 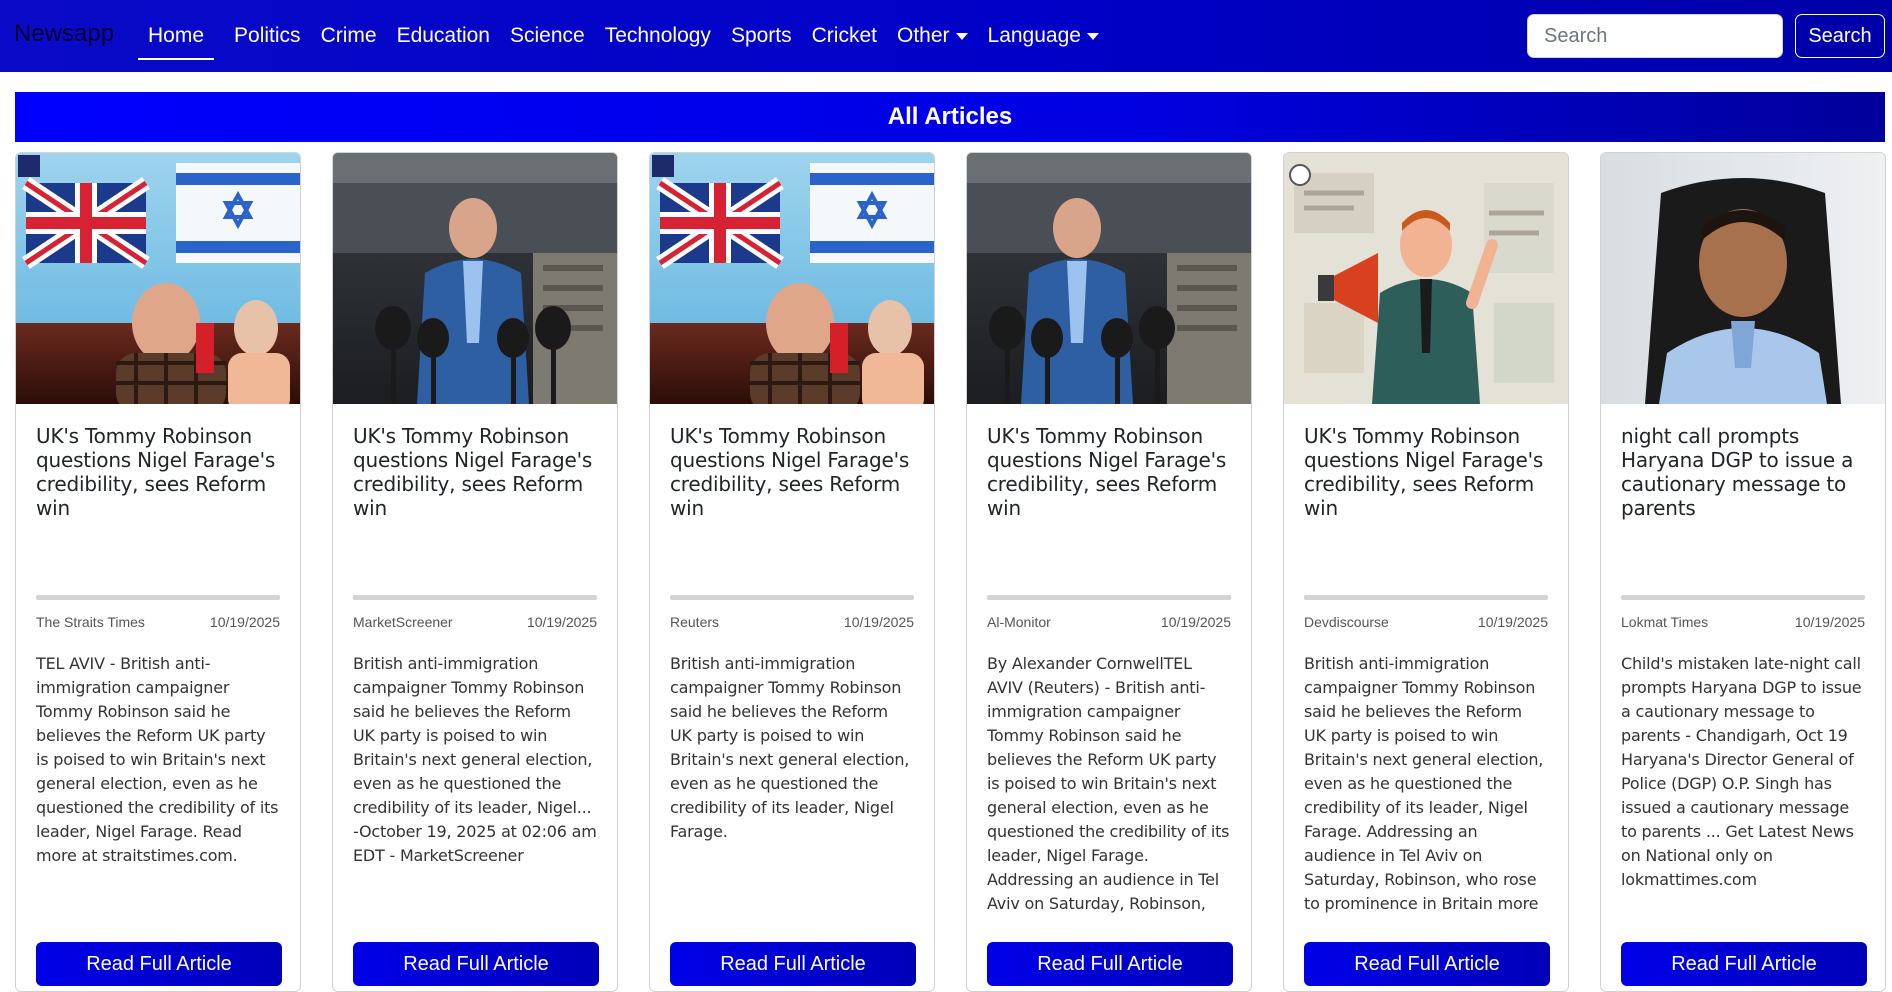 What do you see at coordinates (1034, 35) in the screenshot?
I see `nav-language-label: Language` at bounding box center [1034, 35].